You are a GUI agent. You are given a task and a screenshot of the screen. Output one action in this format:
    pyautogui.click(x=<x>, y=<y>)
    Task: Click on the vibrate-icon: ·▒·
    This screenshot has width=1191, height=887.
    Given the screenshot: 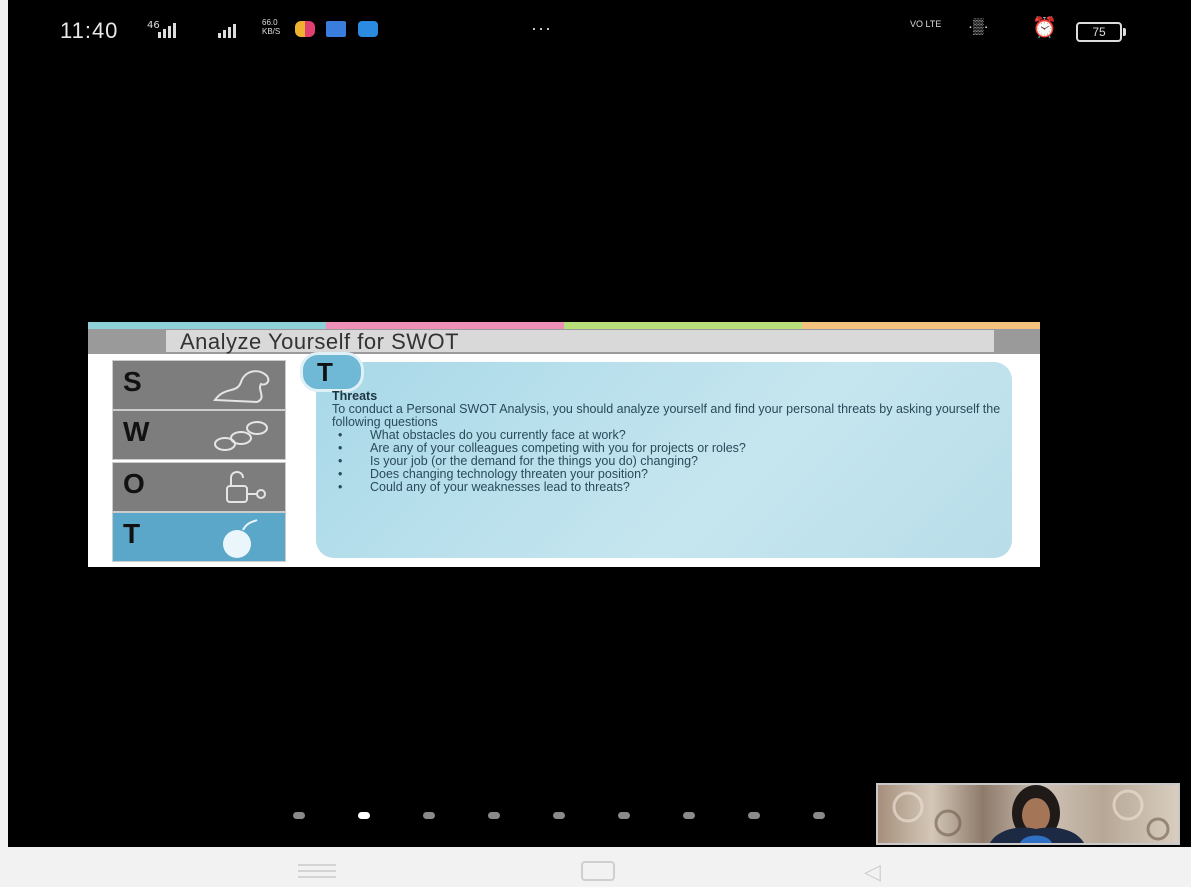 What is the action you would take?
    pyautogui.click(x=978, y=26)
    